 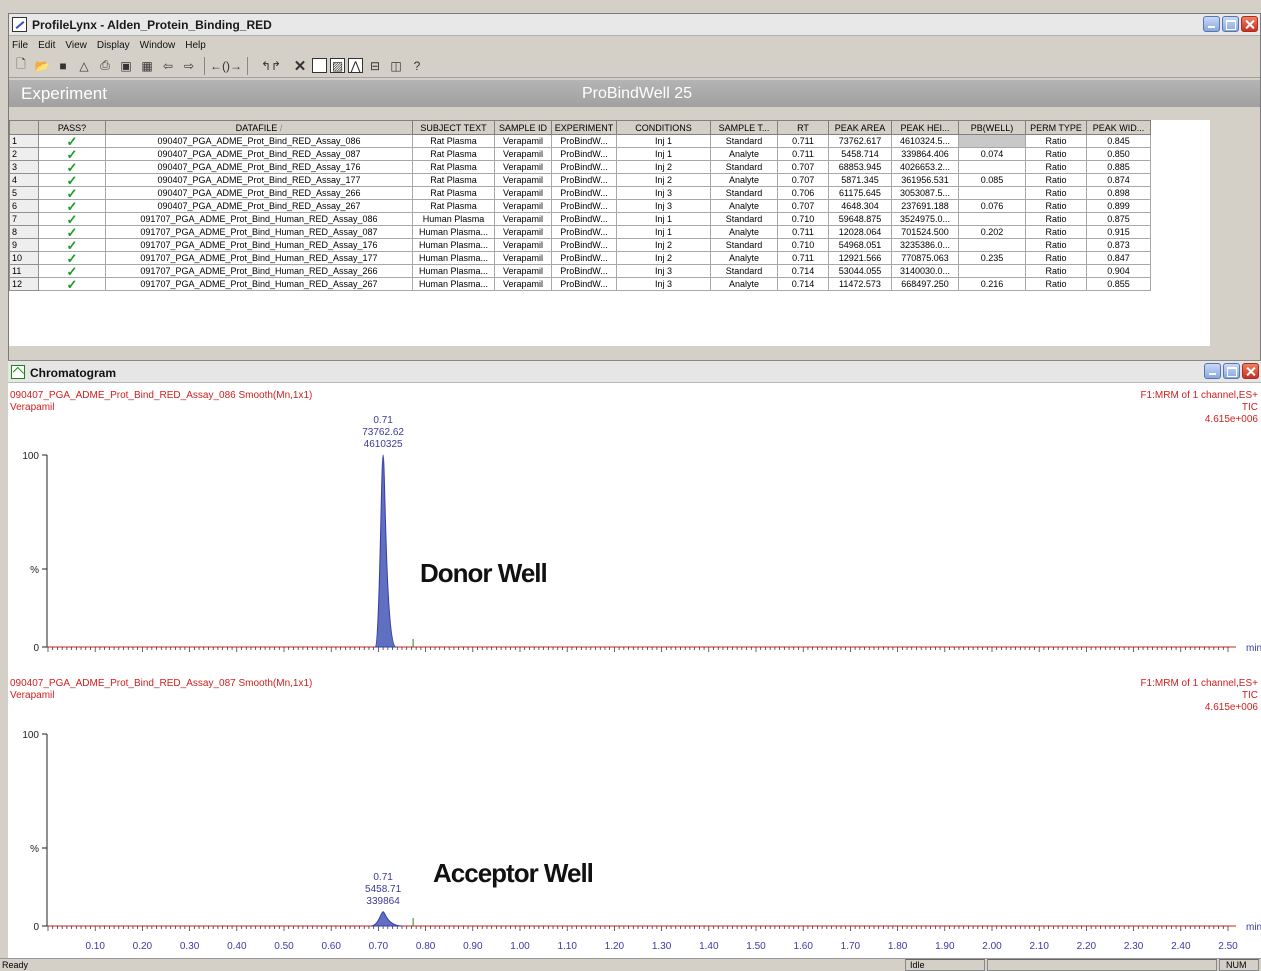 I want to click on menu-bar: File Edit View Display Window Help, so click(x=634, y=45).